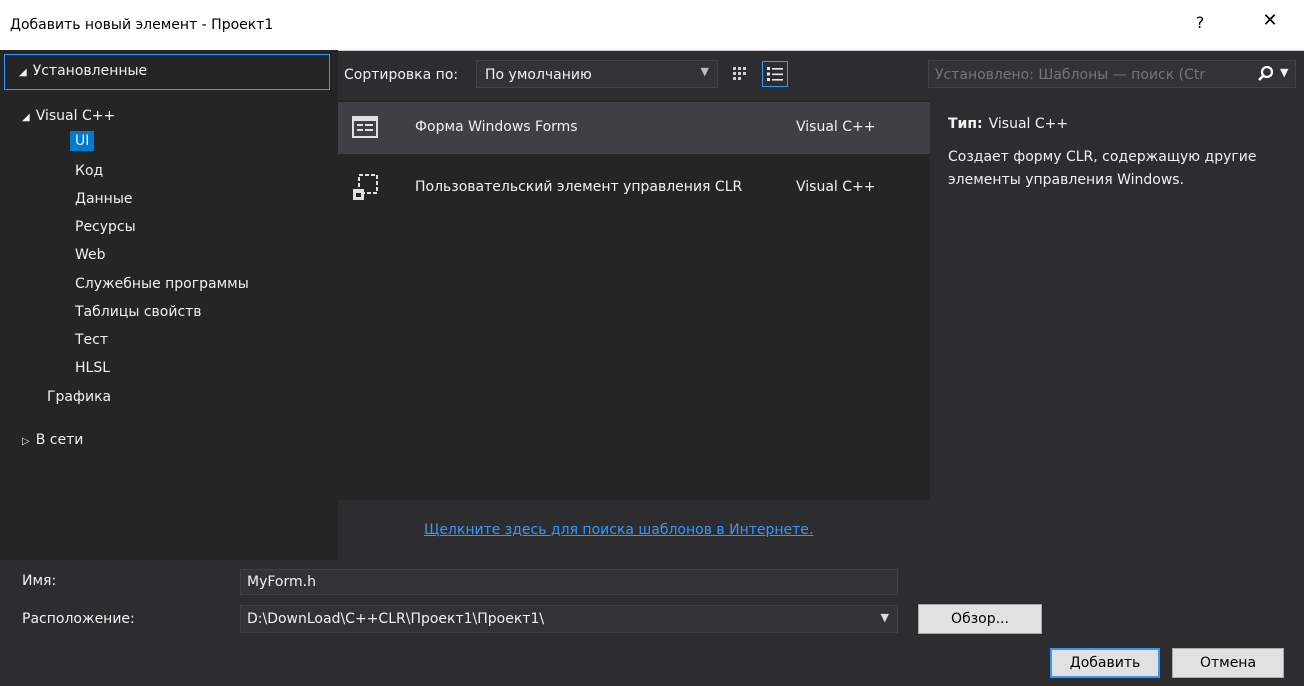  What do you see at coordinates (1270, 20) in the screenshot?
I see `close-button: ✕` at bounding box center [1270, 20].